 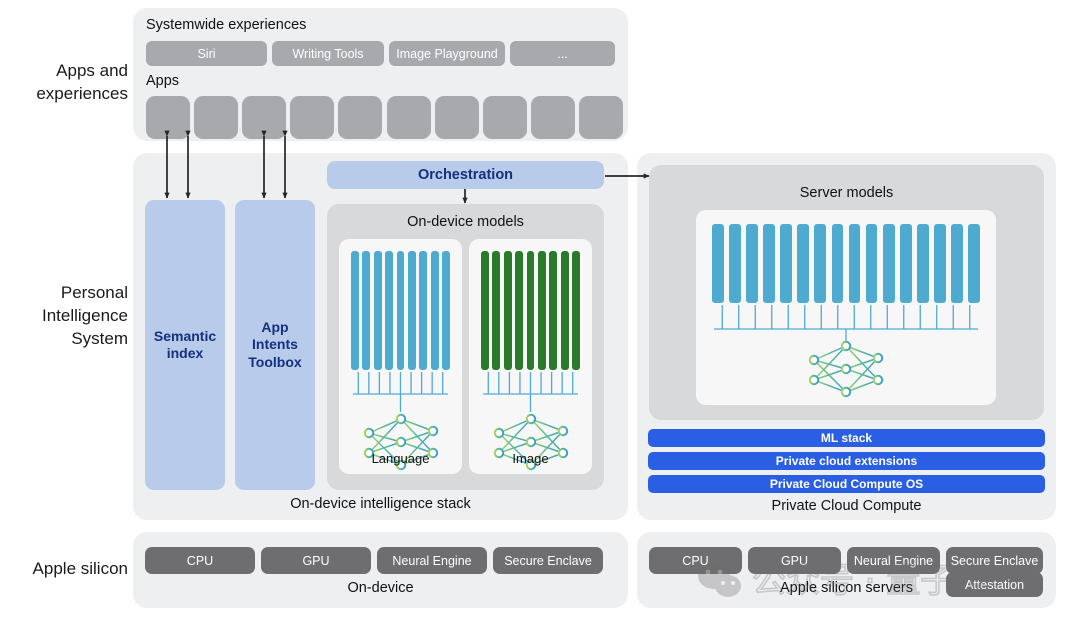 I want to click on on-device-models-title: On-device models, so click(x=465, y=222).